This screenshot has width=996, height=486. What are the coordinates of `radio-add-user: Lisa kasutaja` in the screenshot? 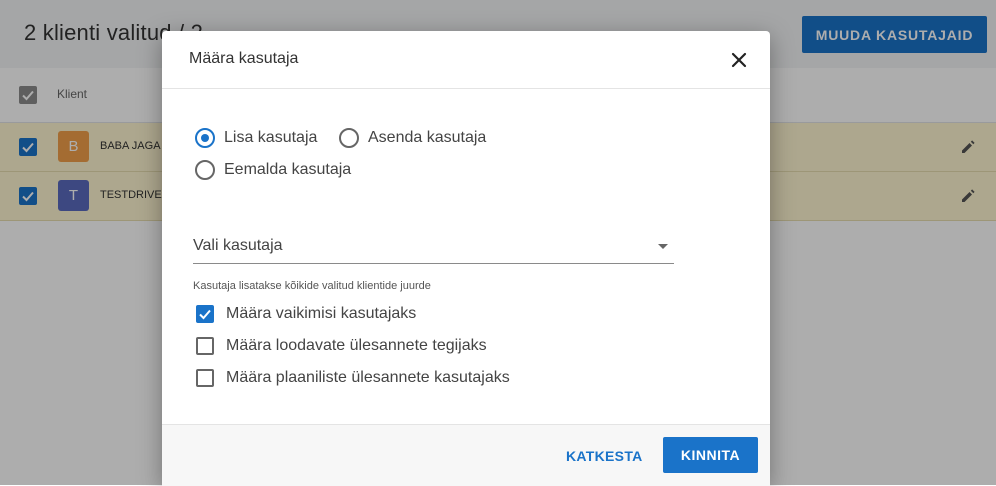 It's located at (256, 138).